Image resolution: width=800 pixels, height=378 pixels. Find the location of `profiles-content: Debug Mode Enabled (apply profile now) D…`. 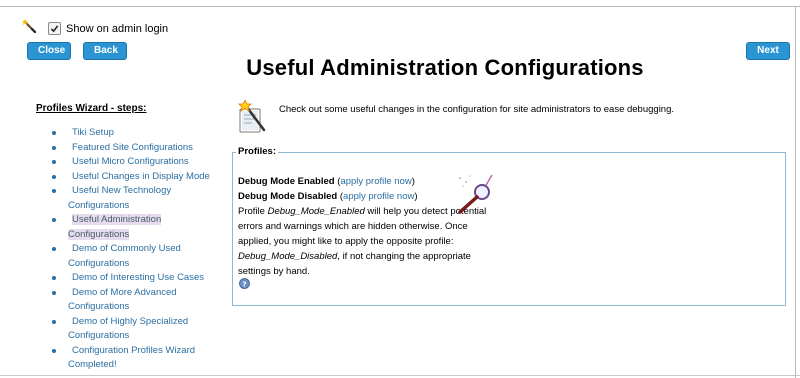

profiles-content: Debug Mode Enabled (apply profile now) D… is located at coordinates (363, 226).